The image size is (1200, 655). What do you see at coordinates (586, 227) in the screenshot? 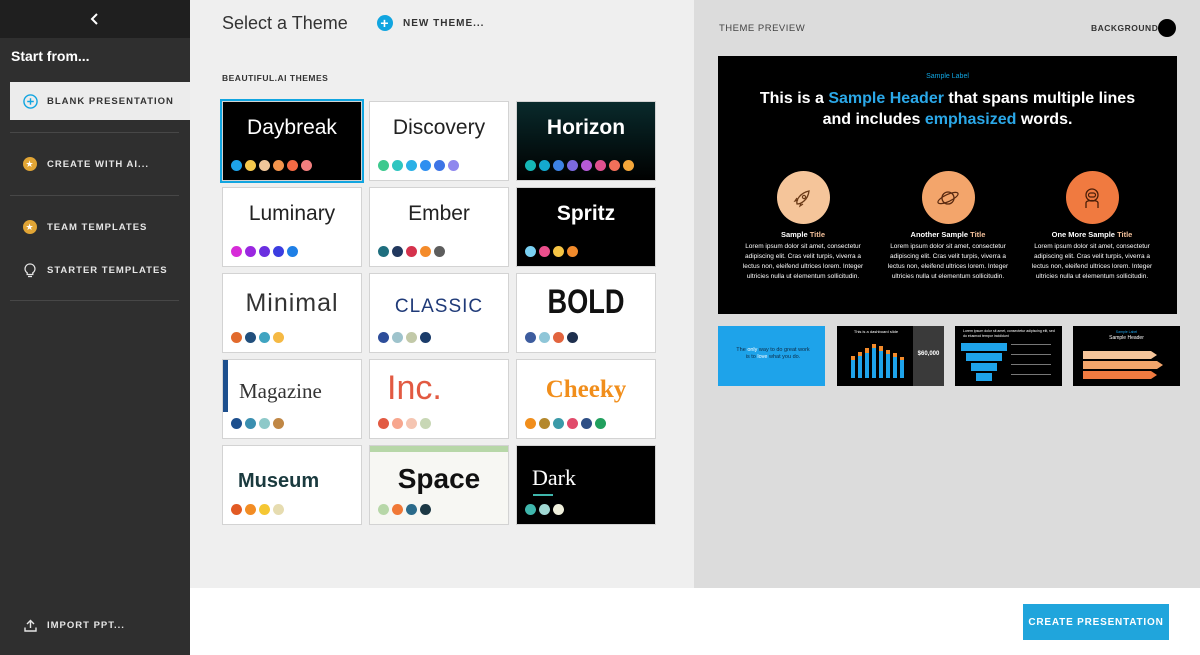
I see `theme-card-spritz: Spritz` at bounding box center [586, 227].